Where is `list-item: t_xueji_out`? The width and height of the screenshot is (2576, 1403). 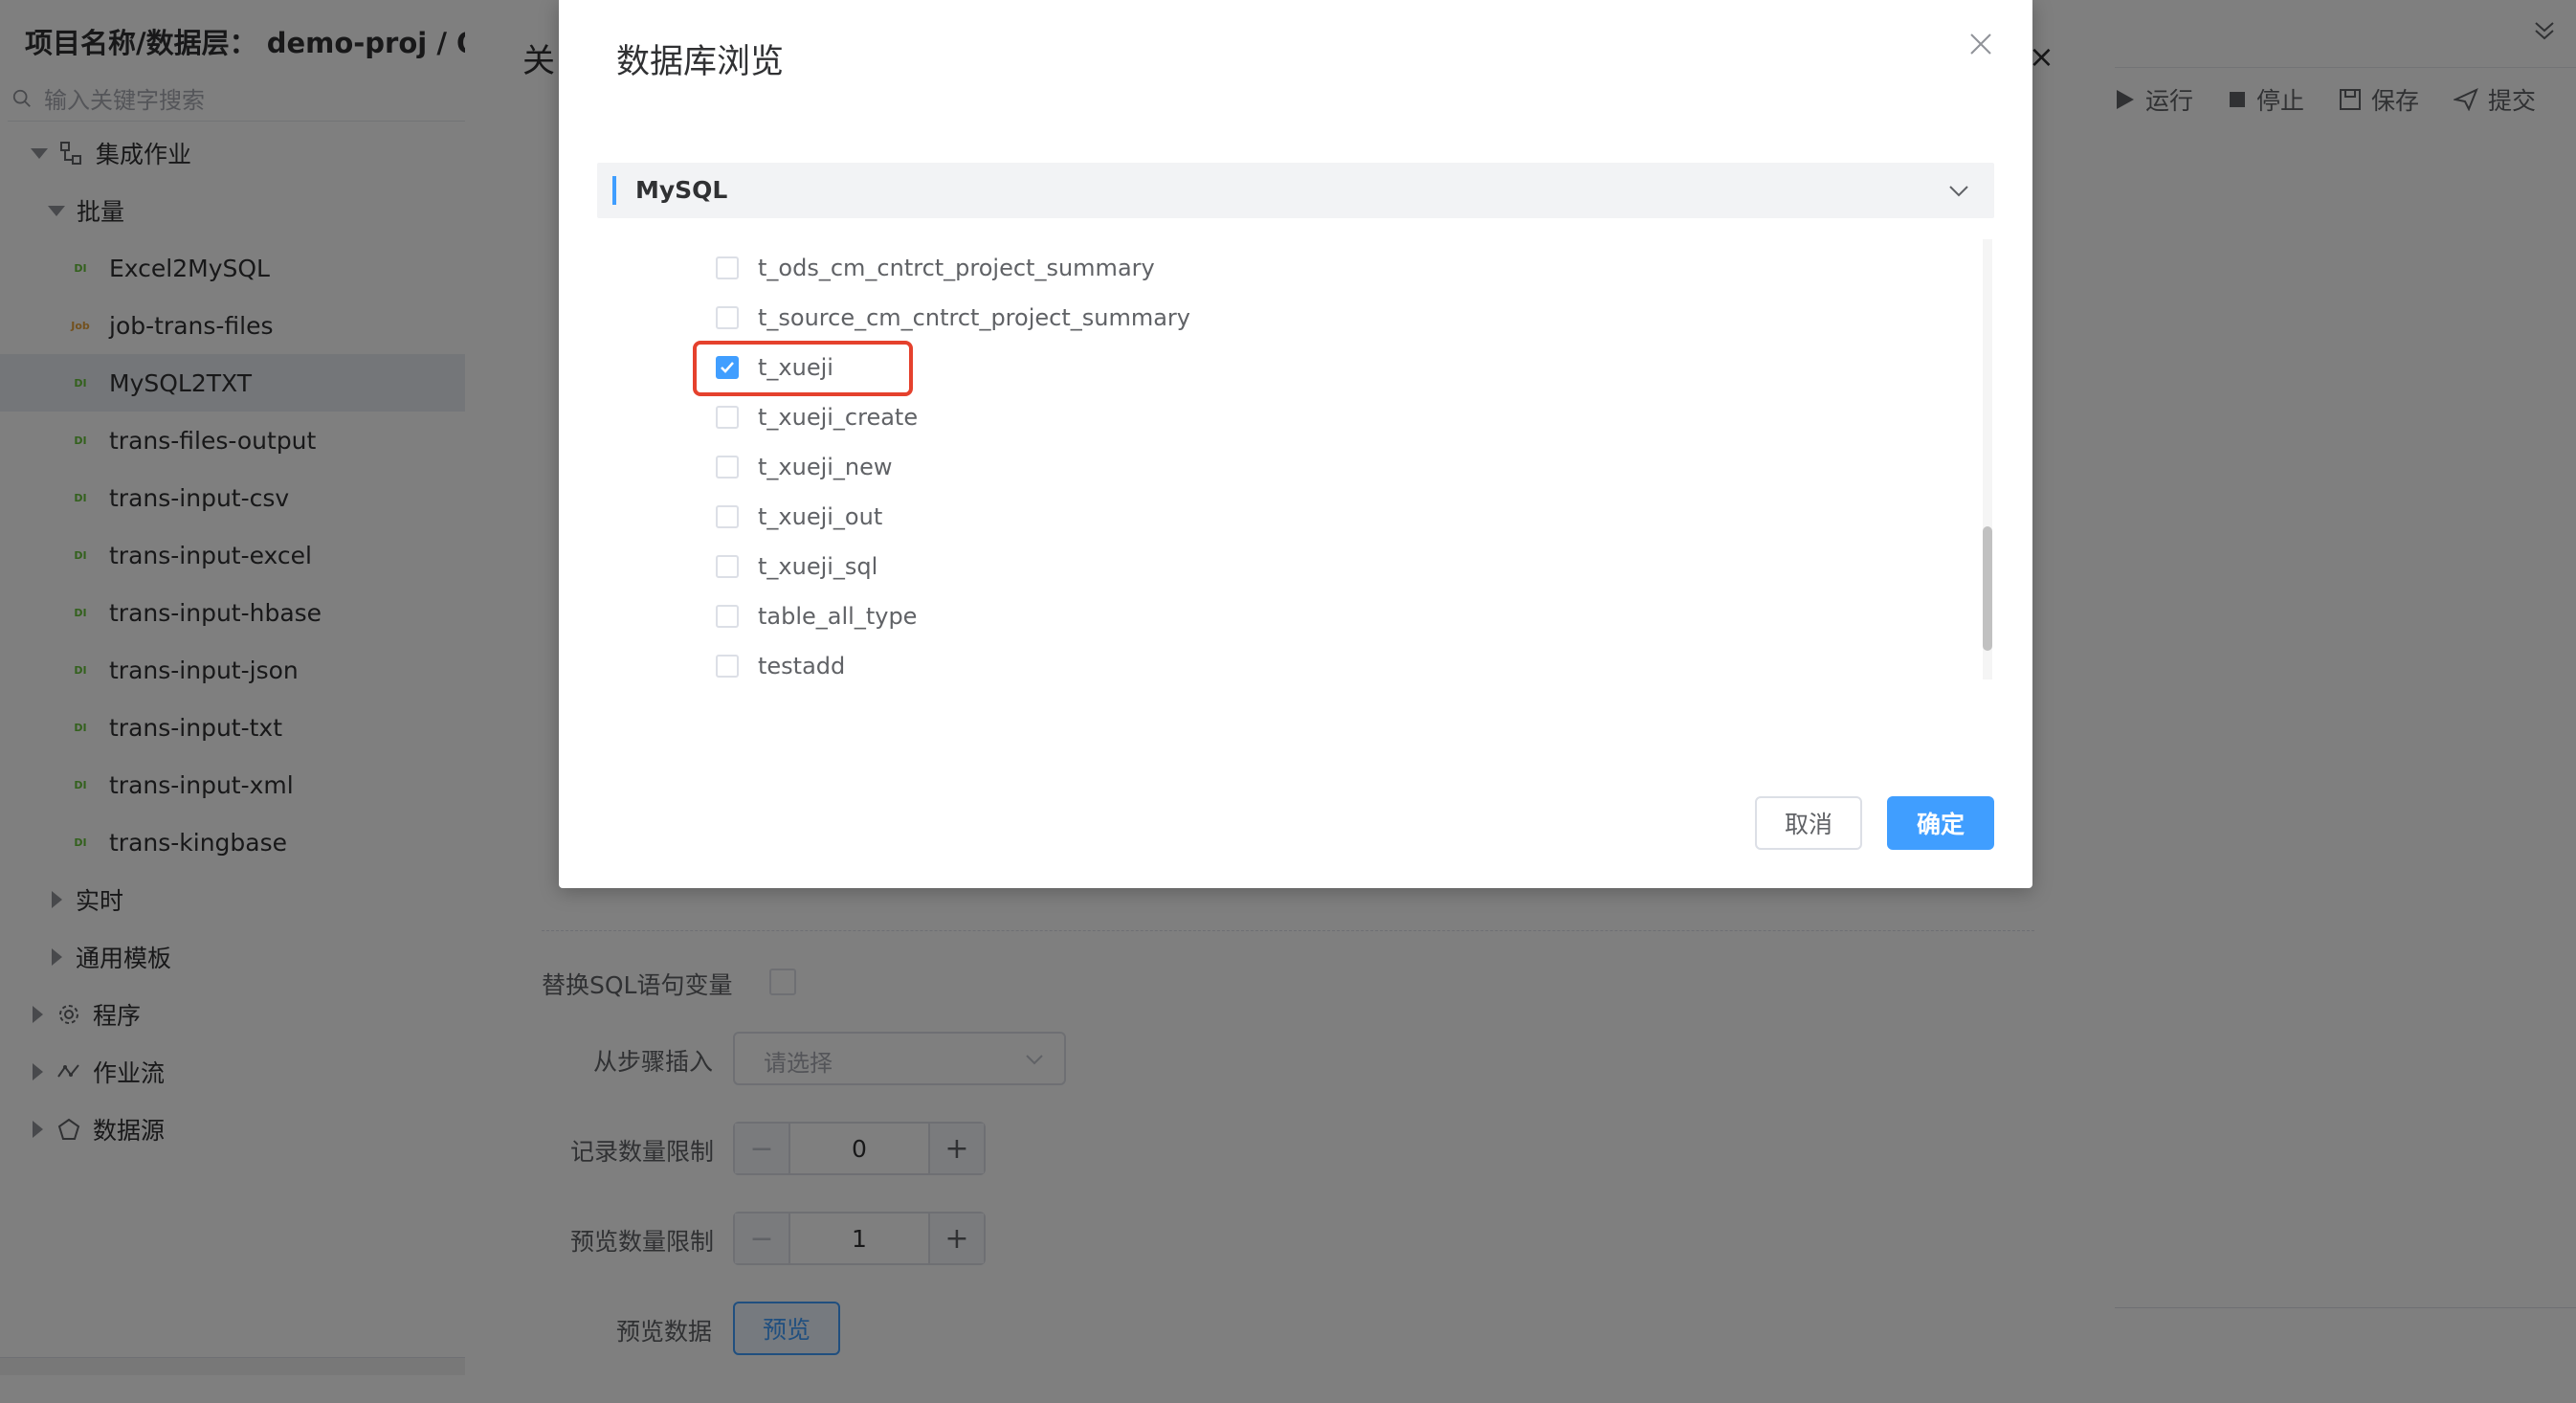 list-item: t_xueji_out is located at coordinates (799, 517).